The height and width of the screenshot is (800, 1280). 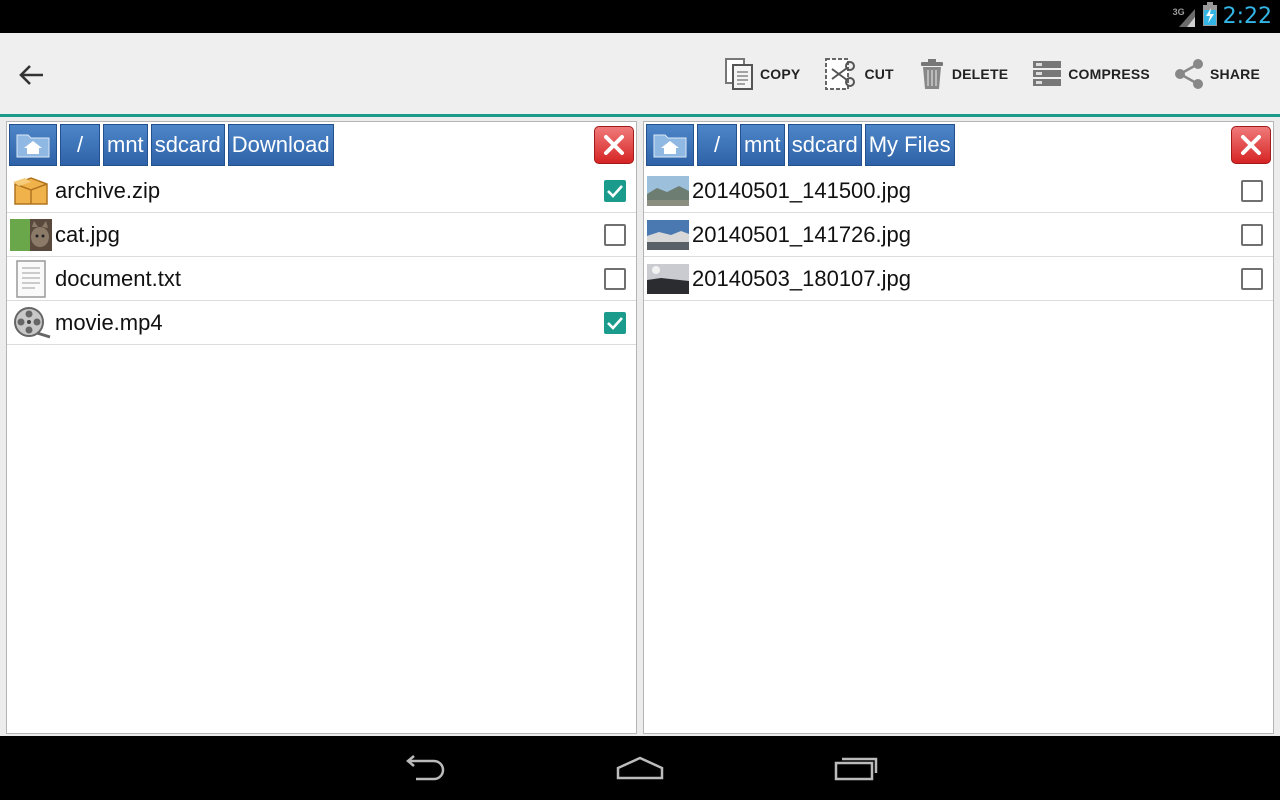 What do you see at coordinates (802, 278) in the screenshot?
I see `file-name: 20140503_180107.jpg` at bounding box center [802, 278].